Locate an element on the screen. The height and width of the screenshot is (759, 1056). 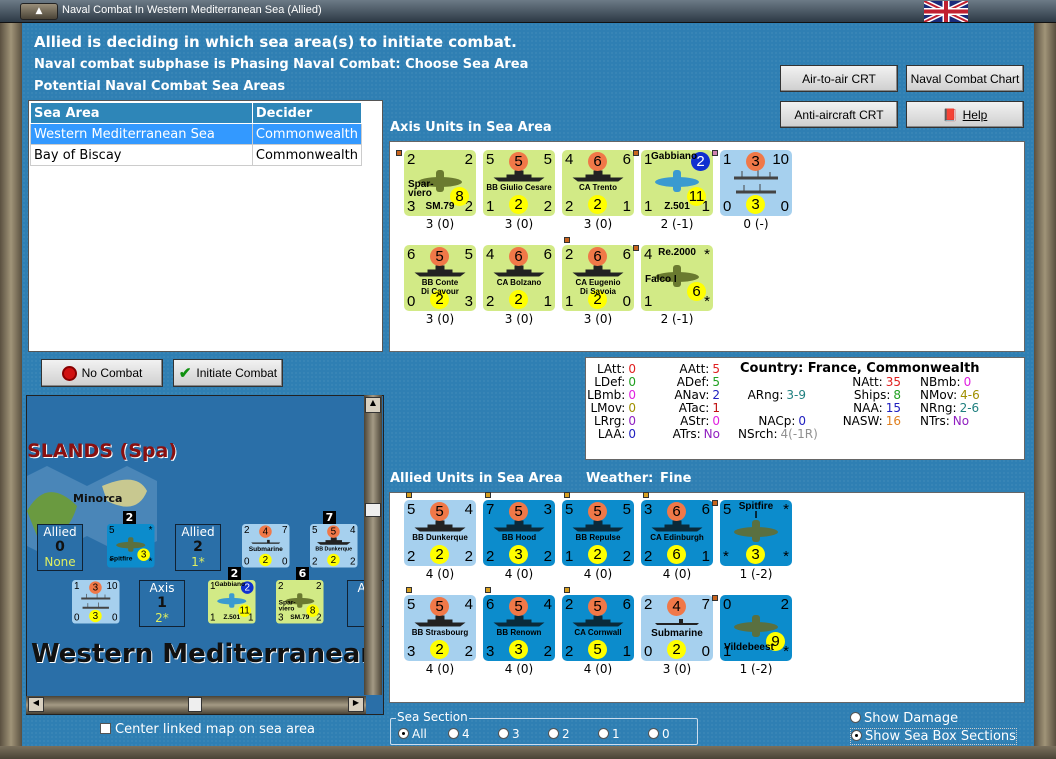
unit-counter: 2 6 2 1 5 5 CA Cornwall is located at coordinates (598, 628).